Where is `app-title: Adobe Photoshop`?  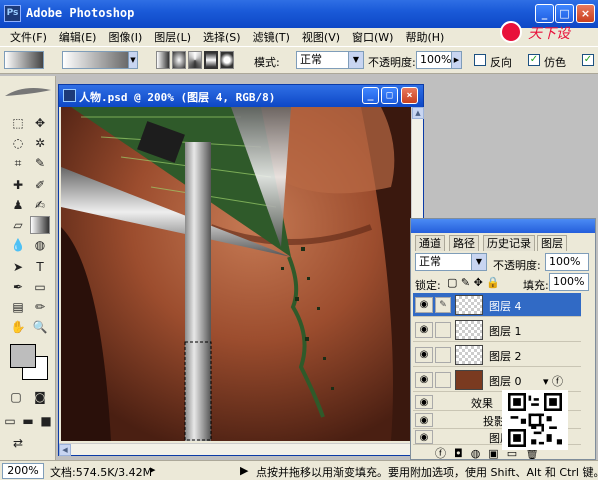 app-title: Adobe Photoshop is located at coordinates (80, 13).